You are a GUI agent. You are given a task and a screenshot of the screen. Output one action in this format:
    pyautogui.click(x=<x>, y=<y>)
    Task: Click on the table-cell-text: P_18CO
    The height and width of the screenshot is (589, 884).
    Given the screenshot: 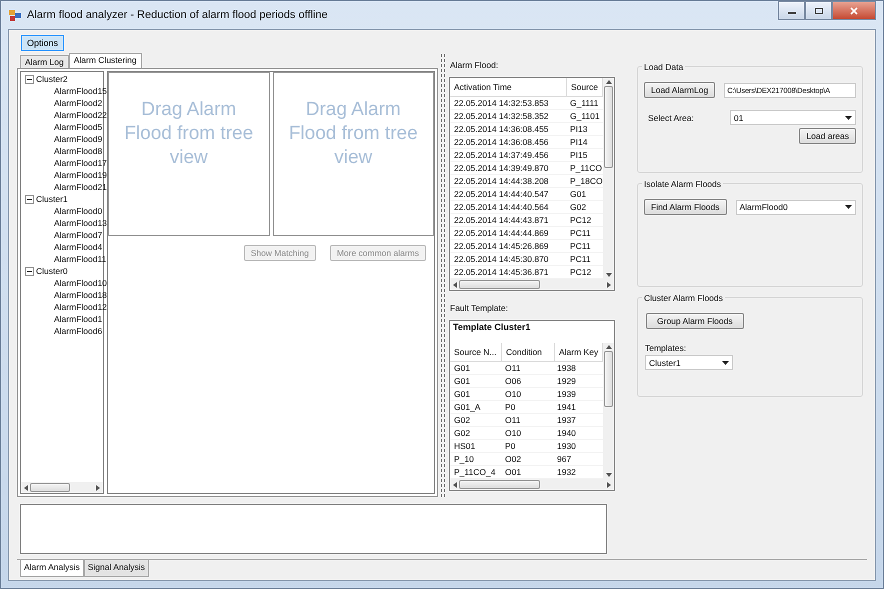 What is the action you would take?
    pyautogui.click(x=586, y=181)
    